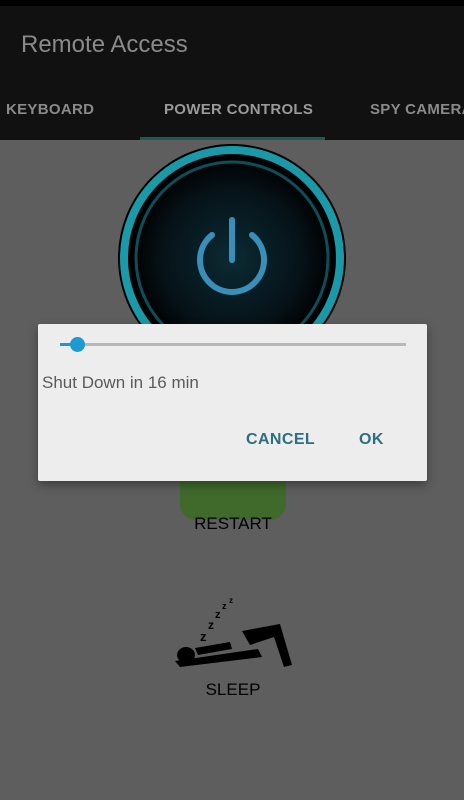 Image resolution: width=464 pixels, height=800 pixels. I want to click on app-title: Remote Access, so click(104, 44).